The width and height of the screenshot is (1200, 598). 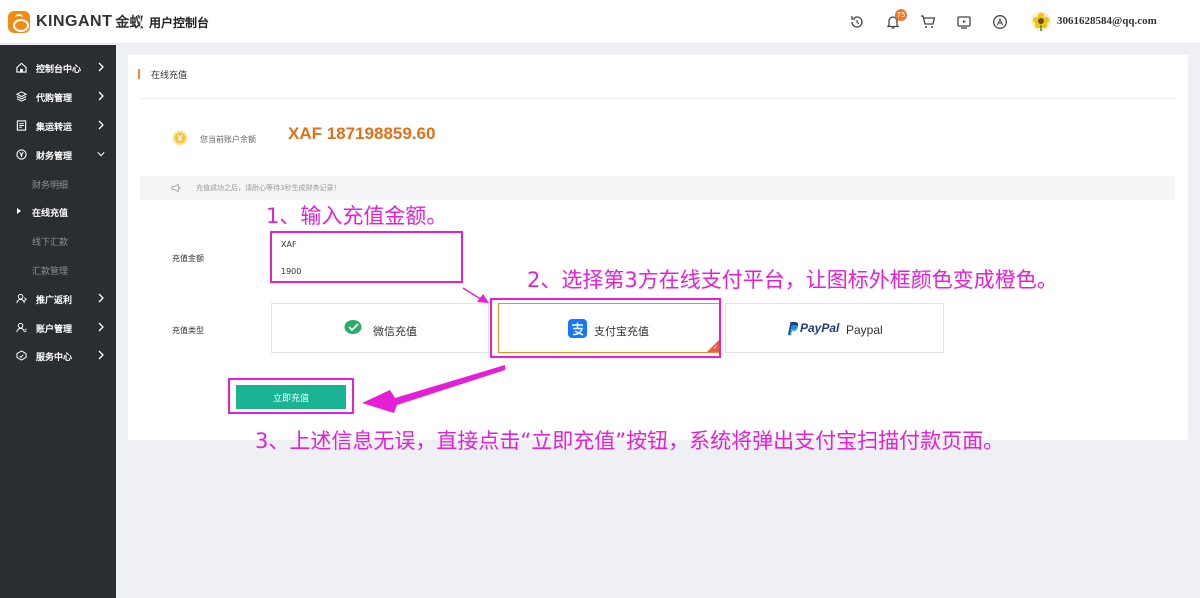 I want to click on sidebar-item-referral: 推广返利, so click(x=58, y=299).